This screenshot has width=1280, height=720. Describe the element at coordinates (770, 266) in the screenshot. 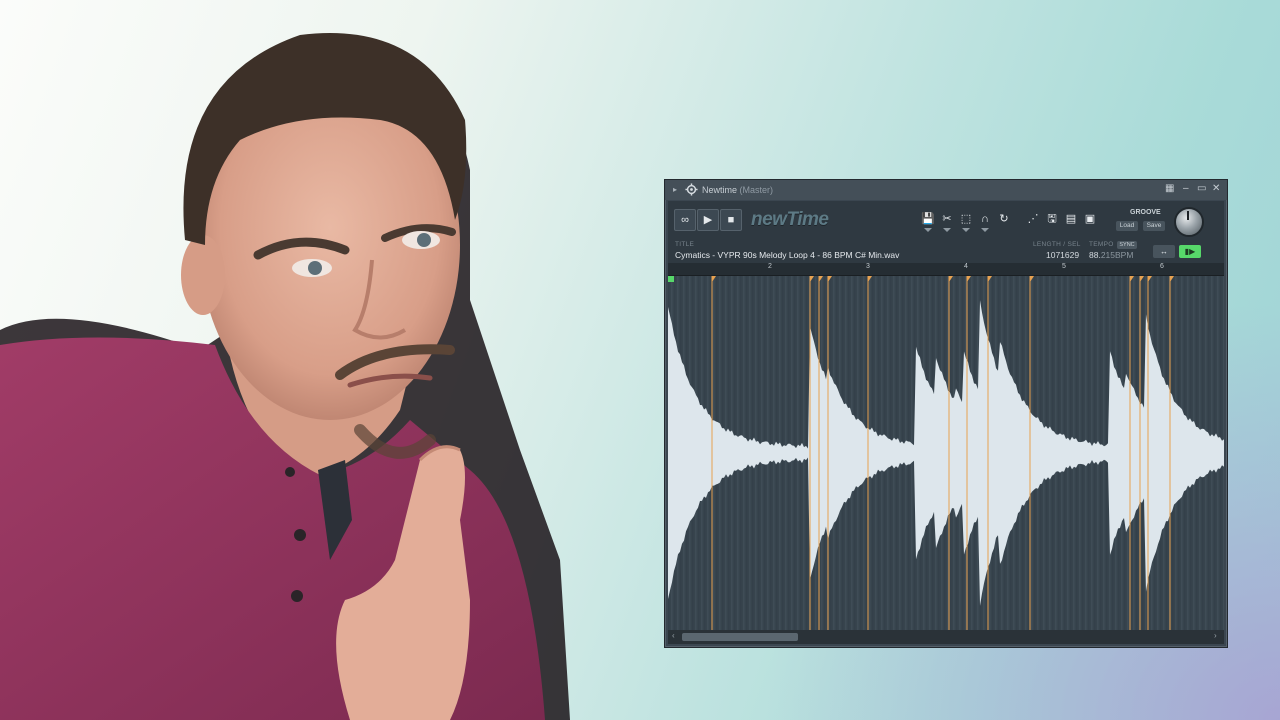

I see `ruler-bar-label: 2` at that location.